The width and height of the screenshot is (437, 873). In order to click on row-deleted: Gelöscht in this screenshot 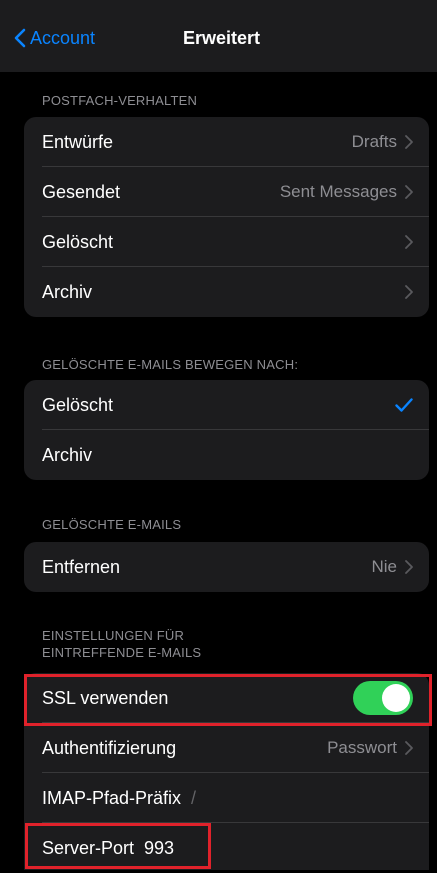, I will do `click(226, 242)`.